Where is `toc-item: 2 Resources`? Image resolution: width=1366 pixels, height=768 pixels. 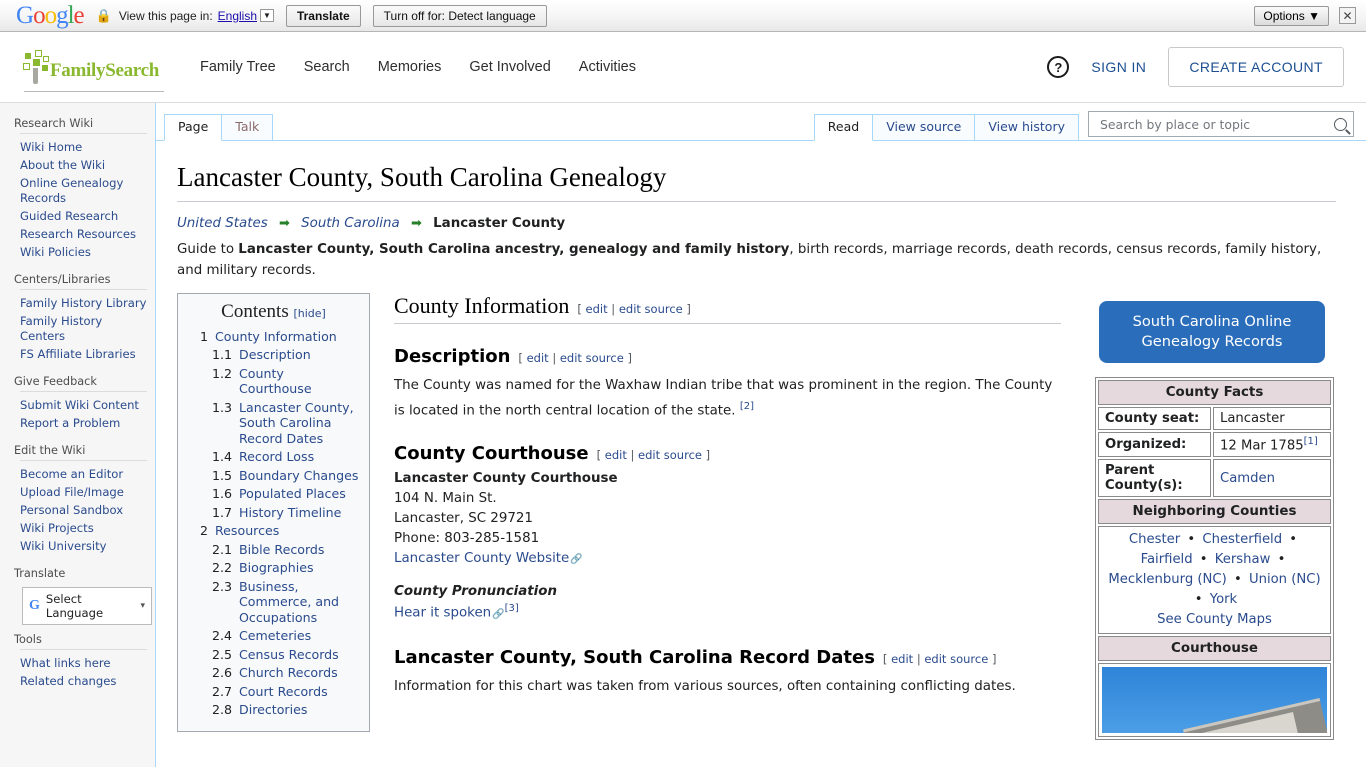
toc-item: 2 Resources is located at coordinates (273, 531).